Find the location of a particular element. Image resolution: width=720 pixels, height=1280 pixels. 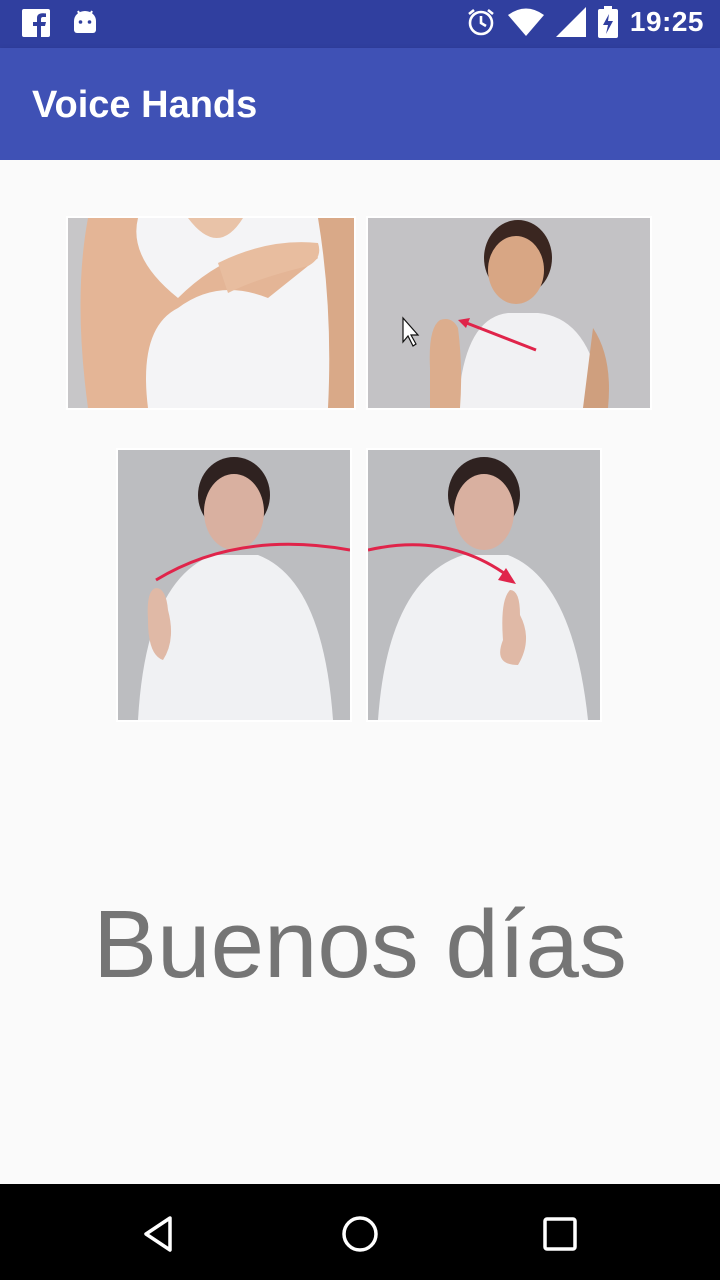

back-icon is located at coordinates (160, 1234).